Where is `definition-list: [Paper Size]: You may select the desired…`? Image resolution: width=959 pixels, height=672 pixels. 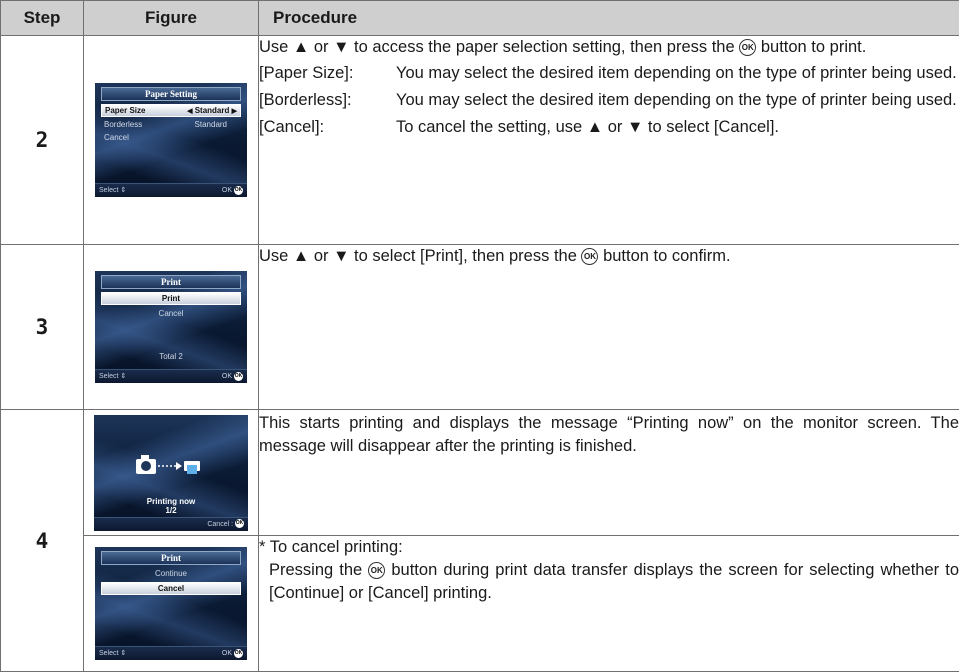 definition-list: [Paper Size]: You may select the desired… is located at coordinates (609, 100).